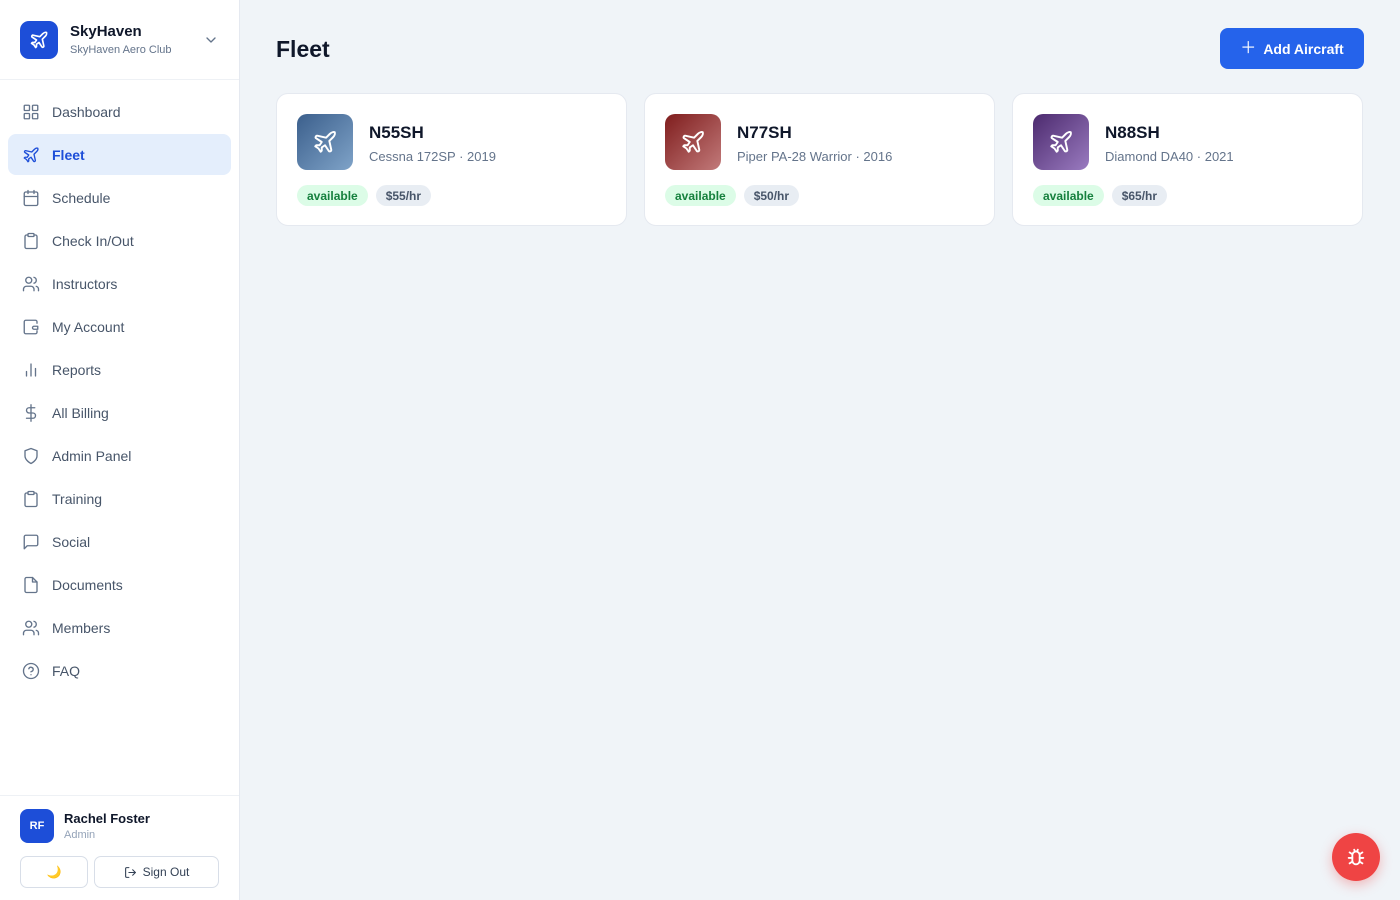 Image resolution: width=1400 pixels, height=900 pixels. What do you see at coordinates (396, 132) in the screenshot?
I see `aircraft-registration: N55SH` at bounding box center [396, 132].